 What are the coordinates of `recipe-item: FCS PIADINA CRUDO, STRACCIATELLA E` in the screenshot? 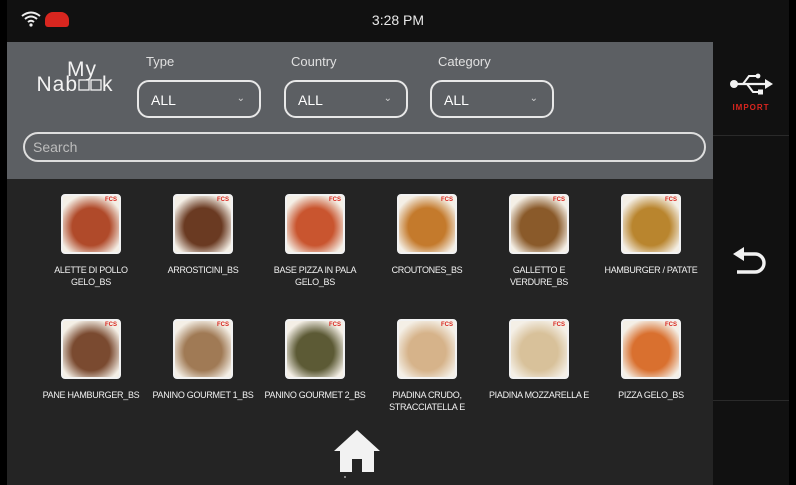 It's located at (427, 366).